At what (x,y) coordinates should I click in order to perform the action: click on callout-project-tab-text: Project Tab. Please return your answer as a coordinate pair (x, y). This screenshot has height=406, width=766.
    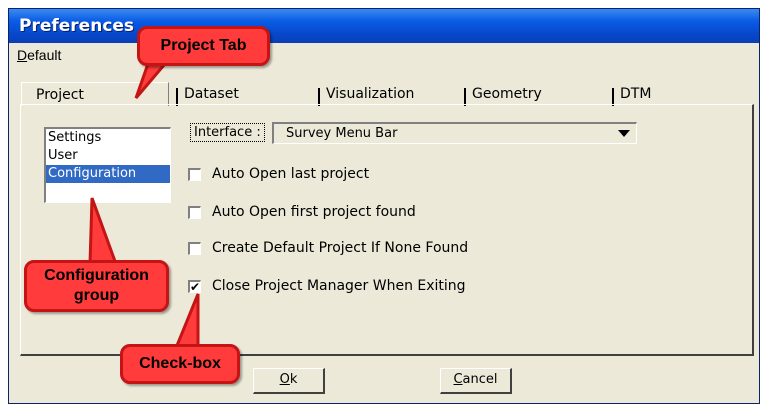
    Looking at the image, I should click on (203, 45).